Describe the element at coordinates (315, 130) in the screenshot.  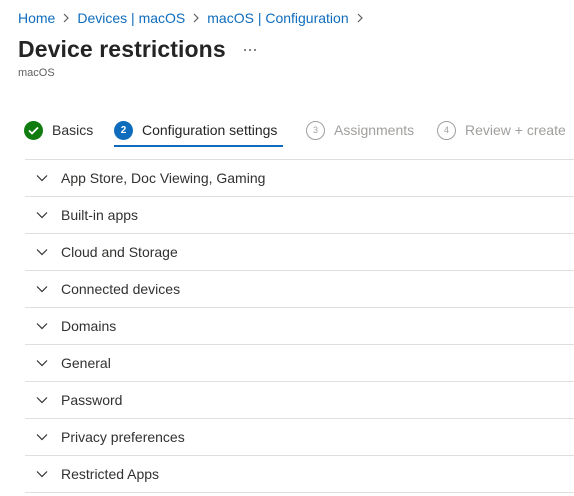
I see `step-number-badge: 3` at that location.